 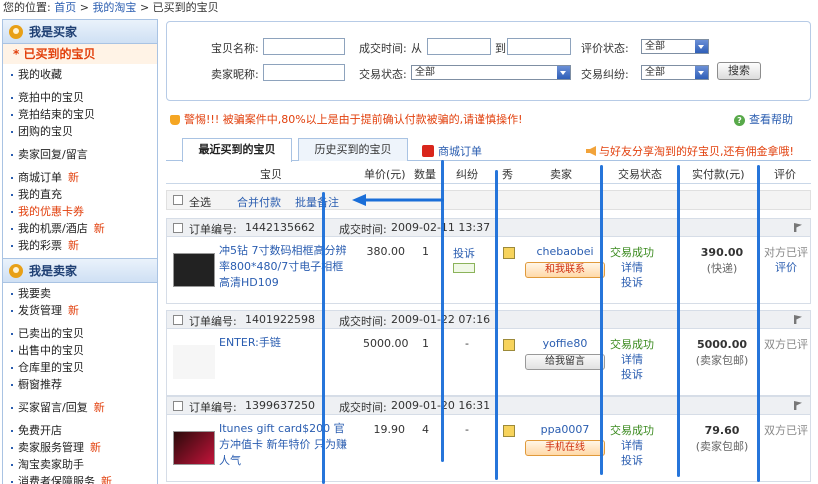 What do you see at coordinates (280, 405) in the screenshot?
I see `order-number: 1399637250` at bounding box center [280, 405].